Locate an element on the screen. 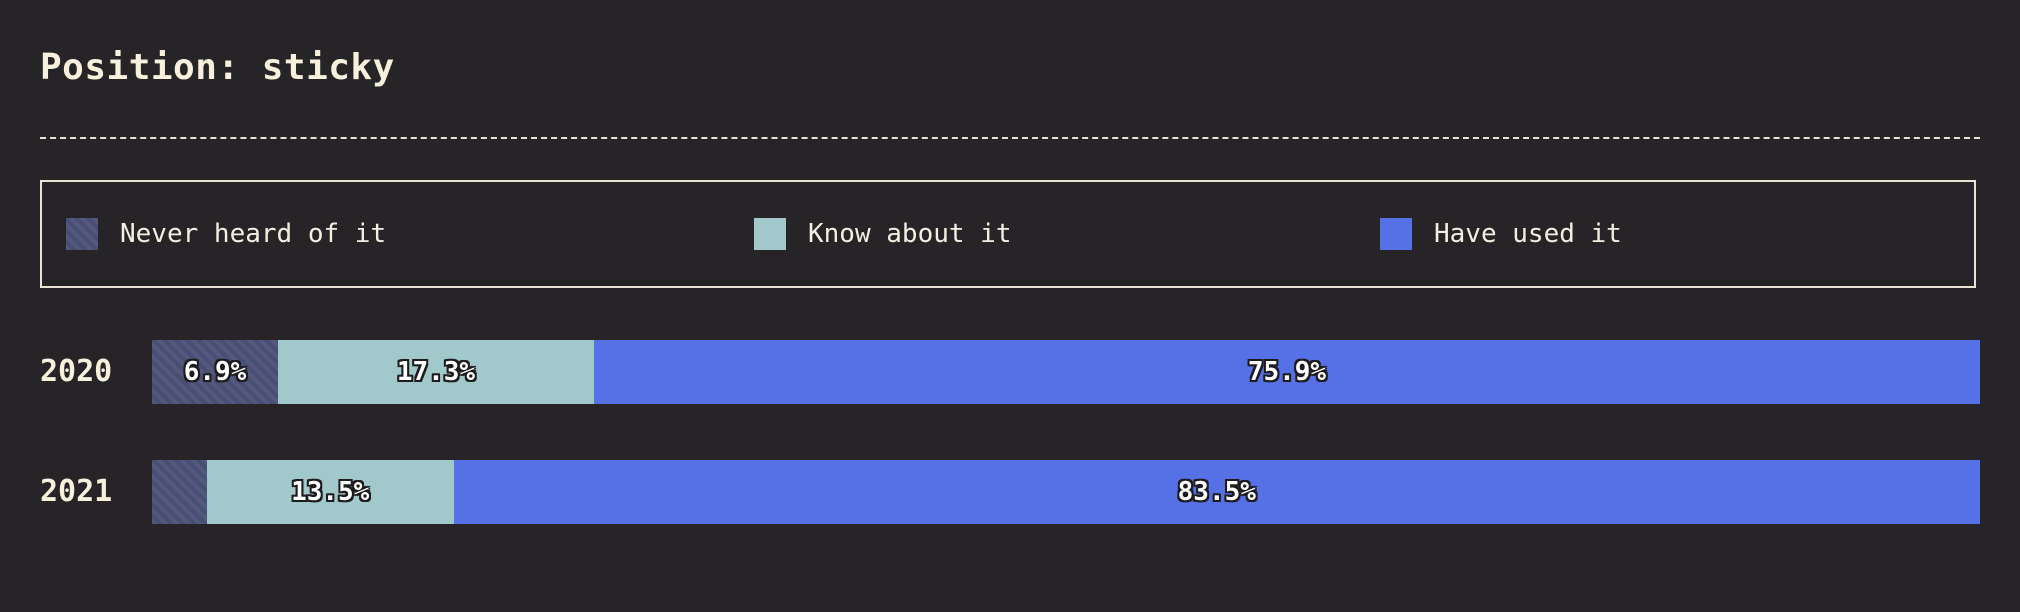 This screenshot has width=2020, height=612. legend-item-know-about: Know about it is located at coordinates (883, 234).